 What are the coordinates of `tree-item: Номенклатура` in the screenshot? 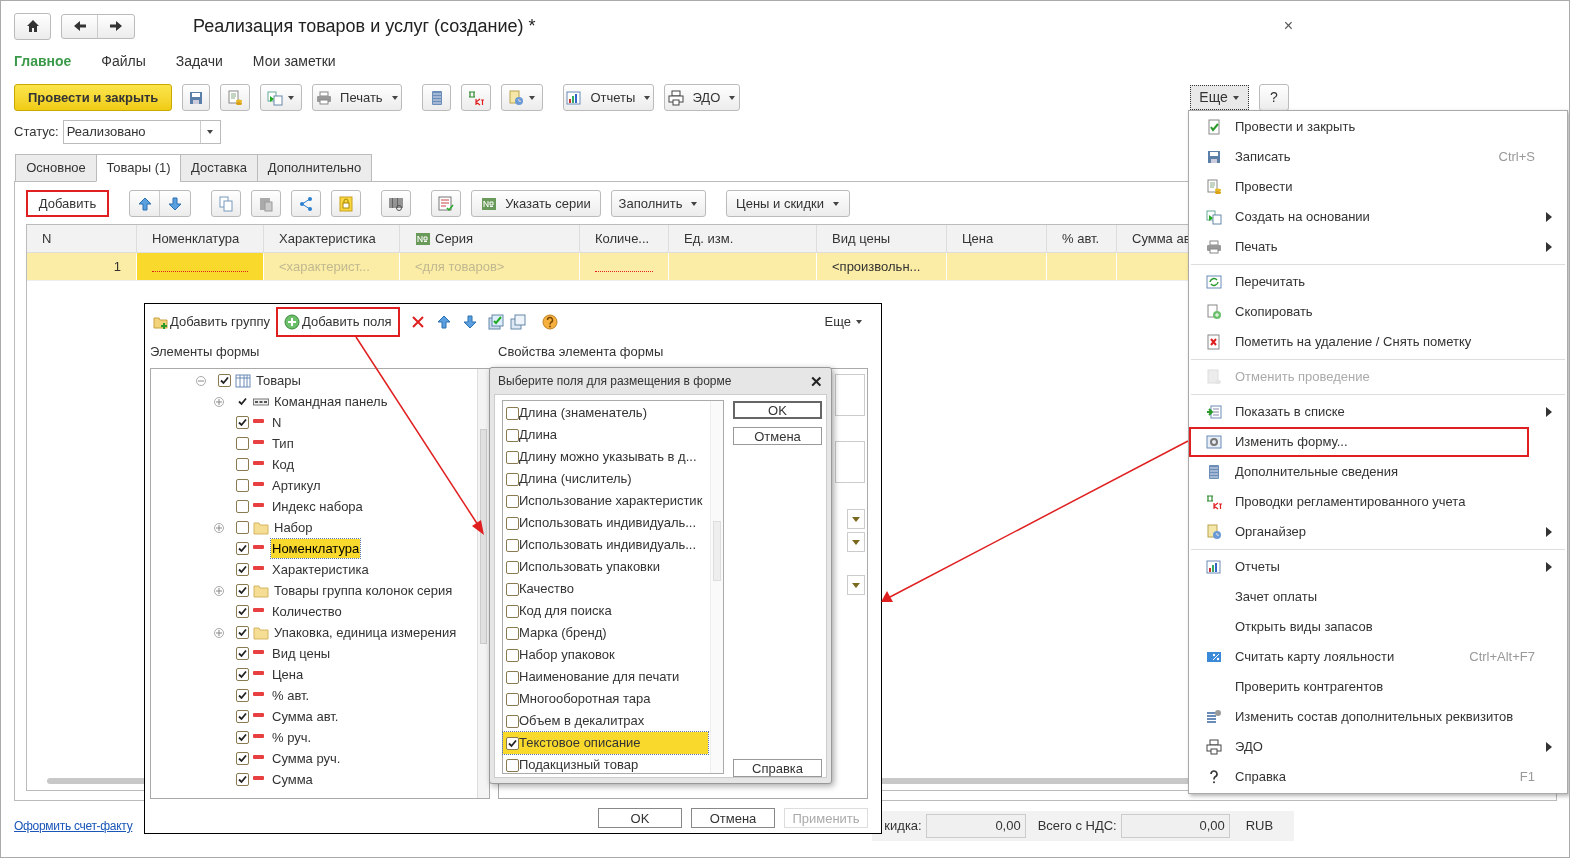 It's located at (316, 548).